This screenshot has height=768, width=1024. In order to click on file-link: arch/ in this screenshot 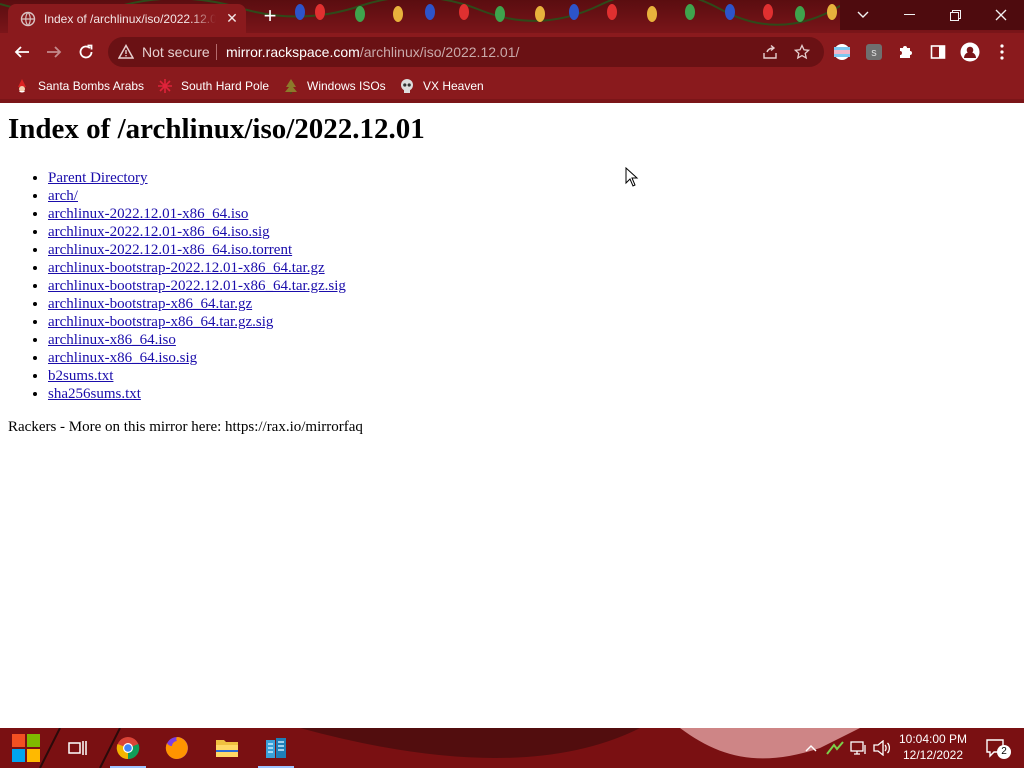, I will do `click(63, 196)`.